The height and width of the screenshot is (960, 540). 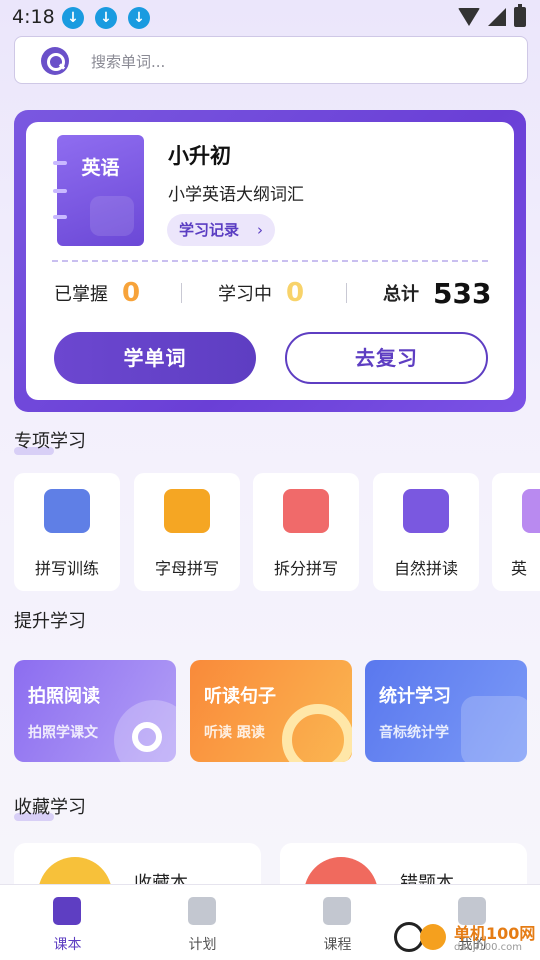 What do you see at coordinates (337, 911) in the screenshot?
I see `video-course-icon` at bounding box center [337, 911].